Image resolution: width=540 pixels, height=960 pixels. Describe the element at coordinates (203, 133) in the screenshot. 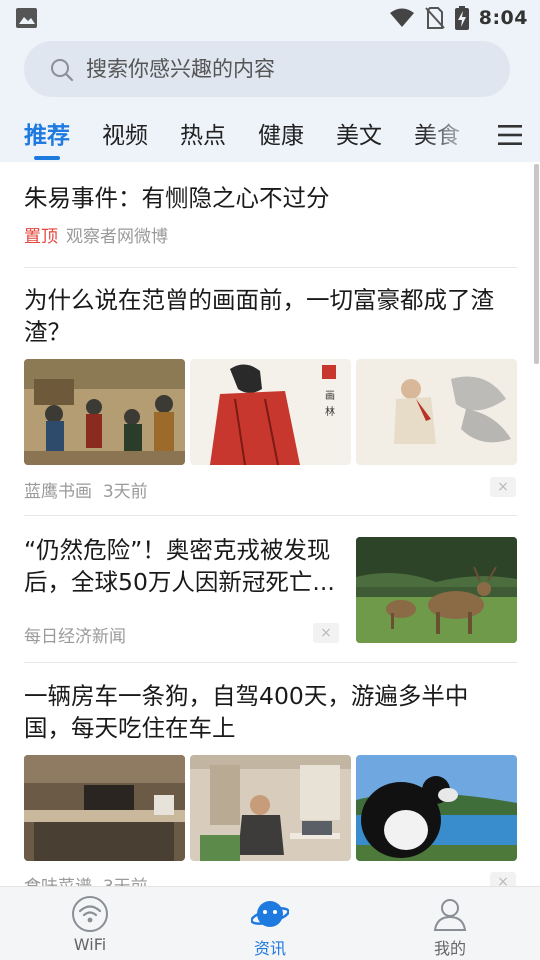

I see `tab-hot: 热点` at that location.